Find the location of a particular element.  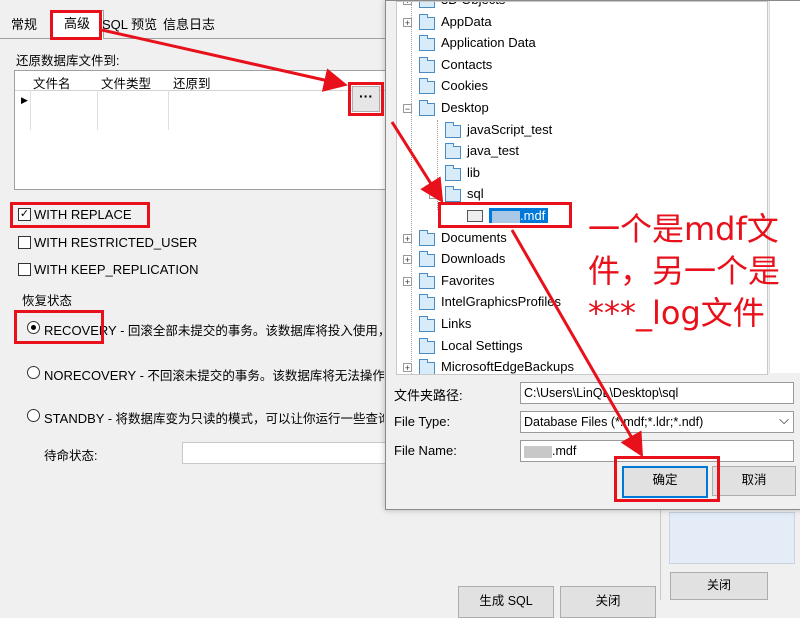

annotation-text: 一个是mdf文 件，另一个是 ***_log文件 is located at coordinates (688, 271).